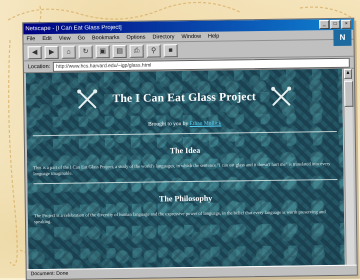  I want to click on scroll-up-icon: ▲, so click(348, 73).